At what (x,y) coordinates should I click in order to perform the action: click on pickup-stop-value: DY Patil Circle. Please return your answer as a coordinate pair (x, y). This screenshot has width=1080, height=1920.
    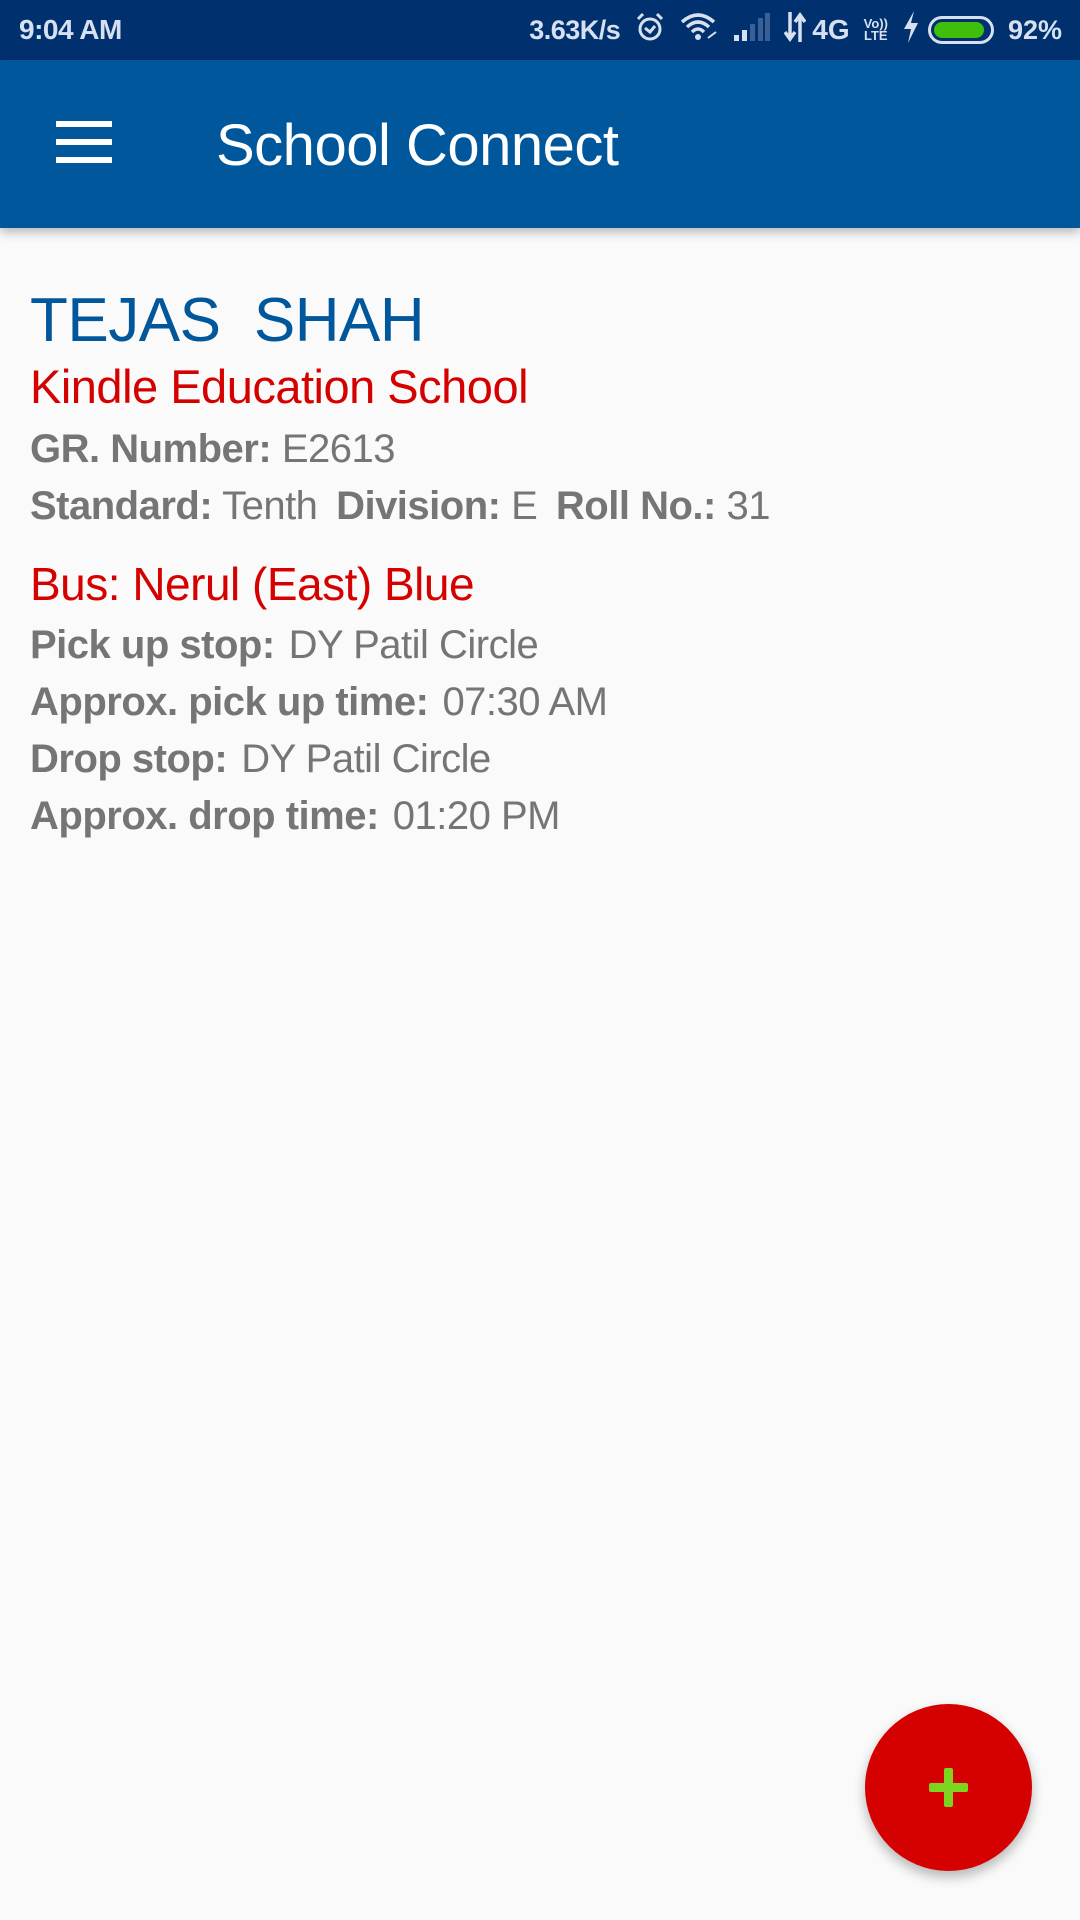
    Looking at the image, I should click on (413, 645).